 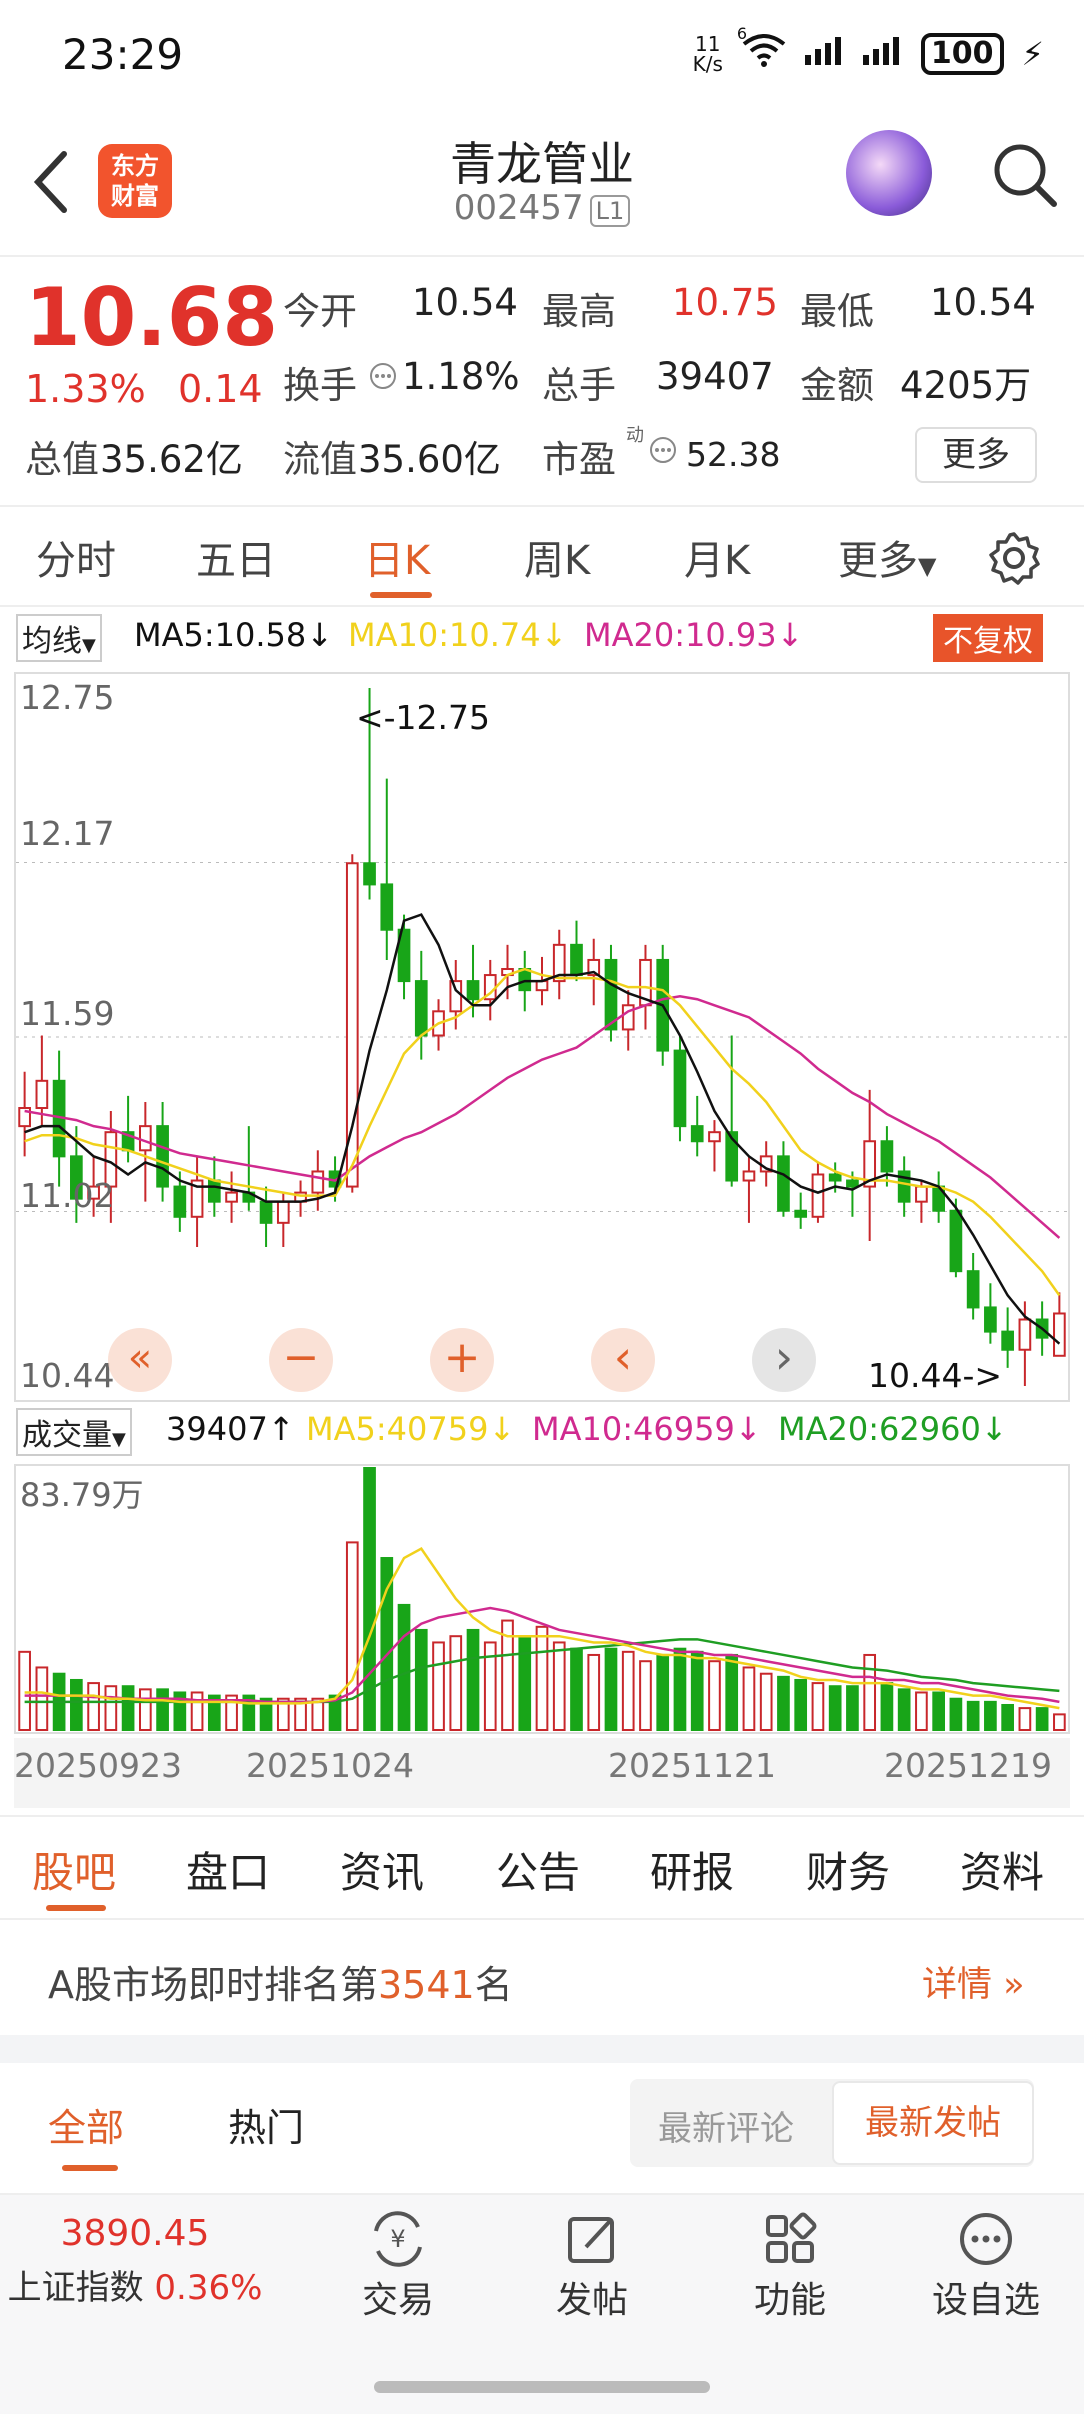 What do you see at coordinates (976, 455) in the screenshot?
I see `more-button: 更多` at bounding box center [976, 455].